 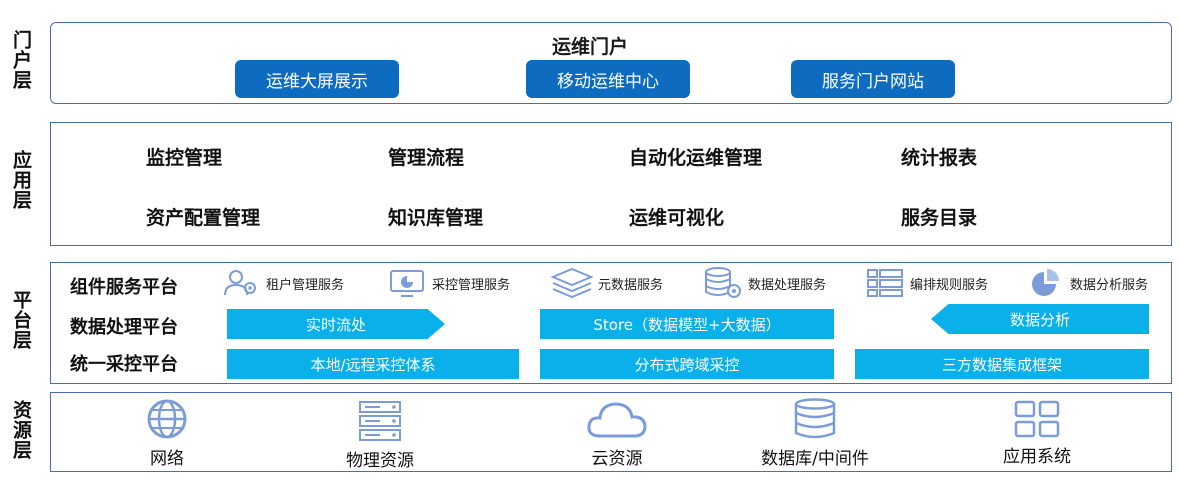 I want to click on local-remote-bar: 本地/远程采控体系, so click(x=373, y=364).